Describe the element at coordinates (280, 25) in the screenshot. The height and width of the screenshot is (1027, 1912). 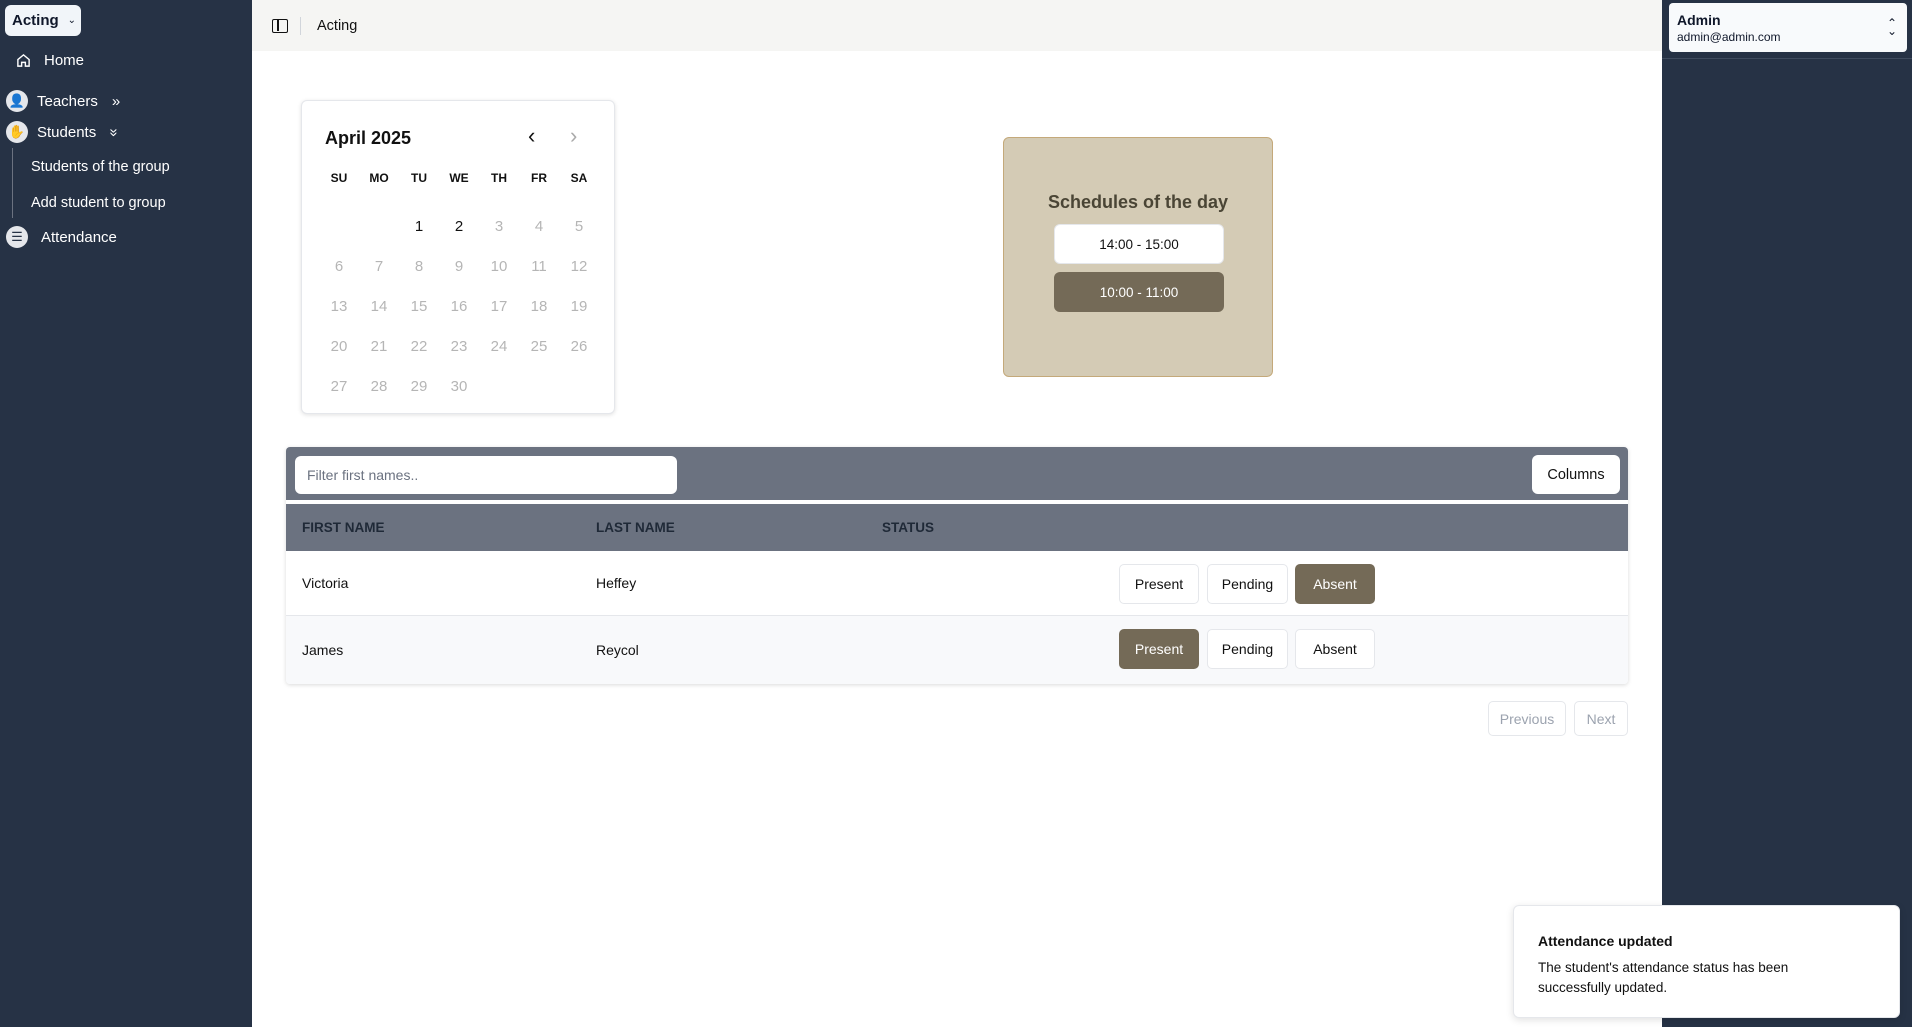
I see `sidebar-toggle-icon` at that location.